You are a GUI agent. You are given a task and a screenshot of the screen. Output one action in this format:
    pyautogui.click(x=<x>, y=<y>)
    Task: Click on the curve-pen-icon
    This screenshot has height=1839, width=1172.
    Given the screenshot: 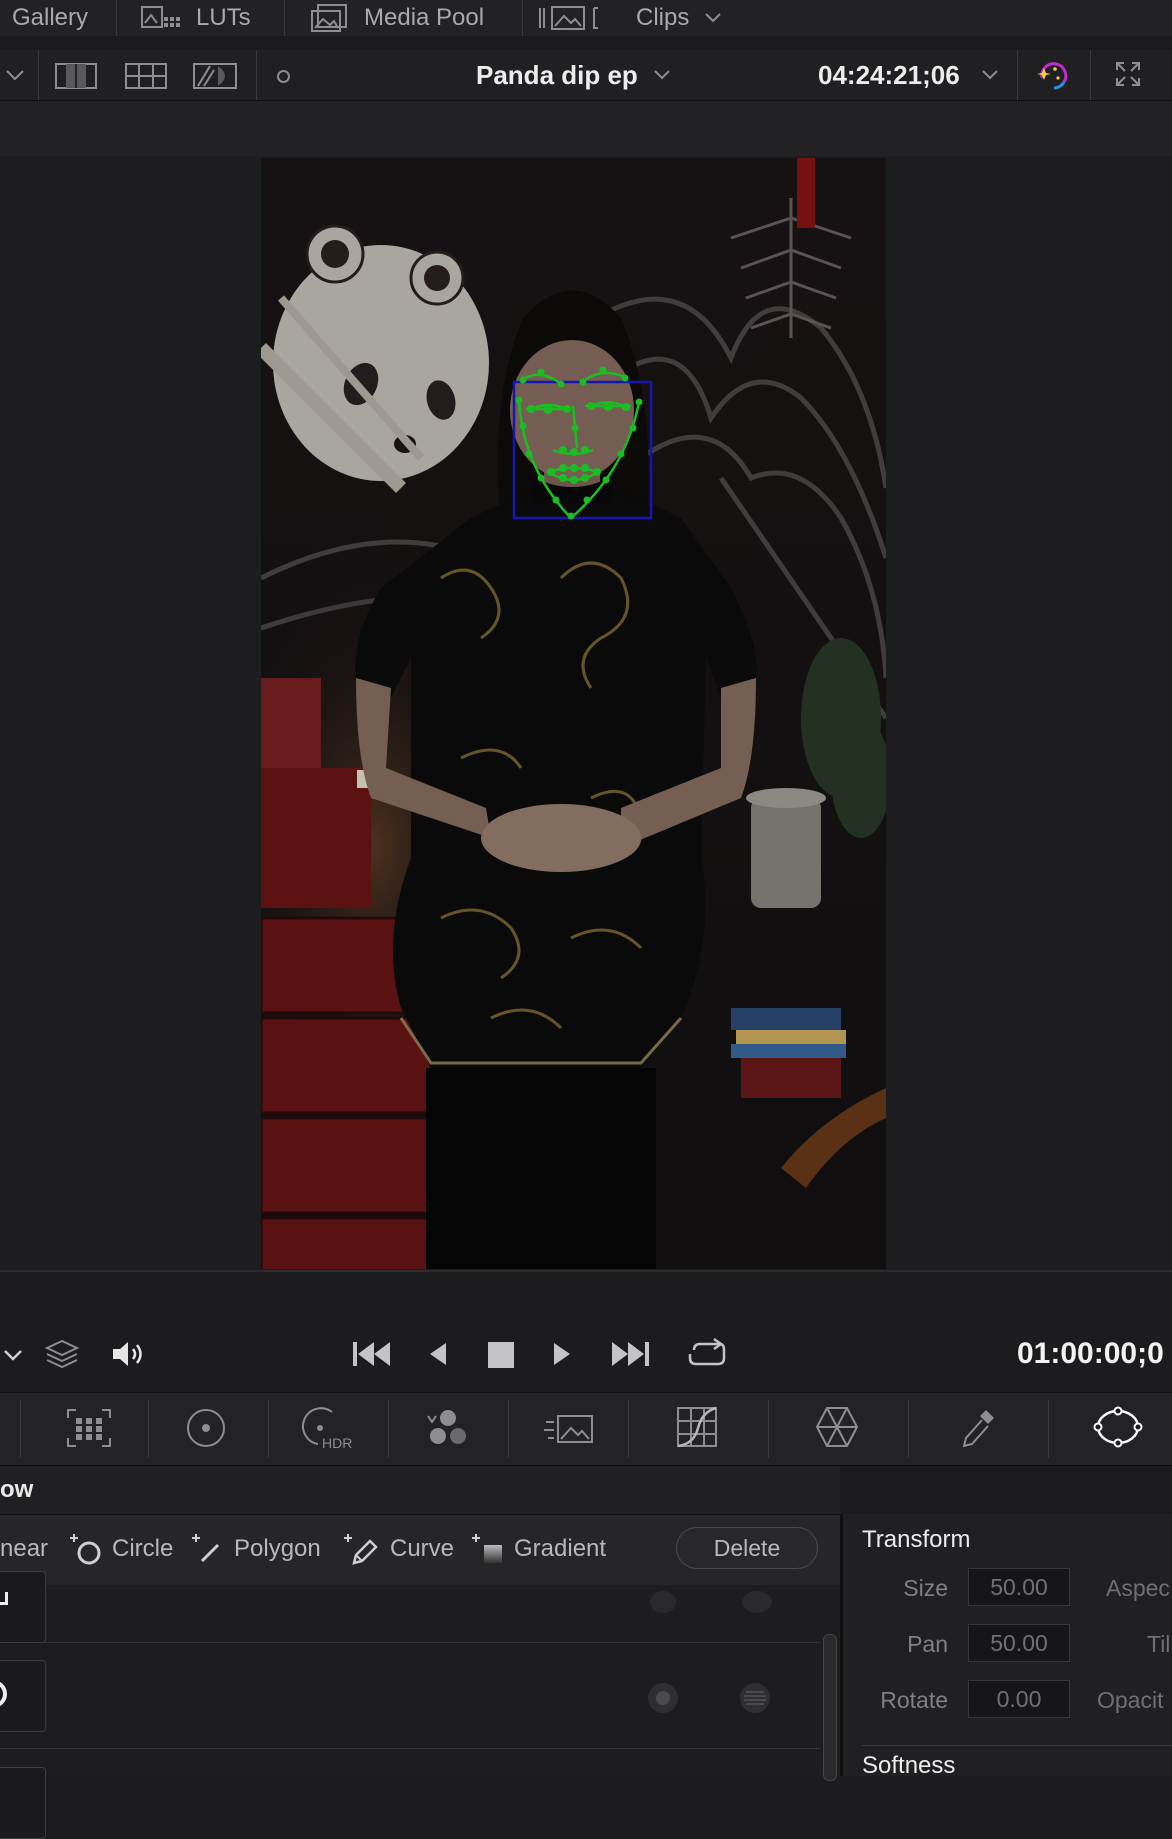 What is the action you would take?
    pyautogui.click(x=361, y=1549)
    